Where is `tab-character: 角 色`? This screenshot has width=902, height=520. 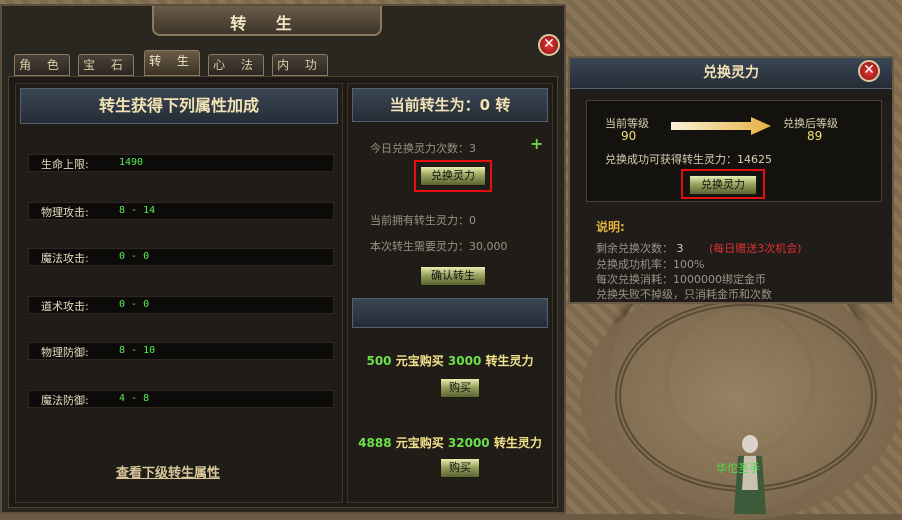
tab-character: 角 色 is located at coordinates (42, 65).